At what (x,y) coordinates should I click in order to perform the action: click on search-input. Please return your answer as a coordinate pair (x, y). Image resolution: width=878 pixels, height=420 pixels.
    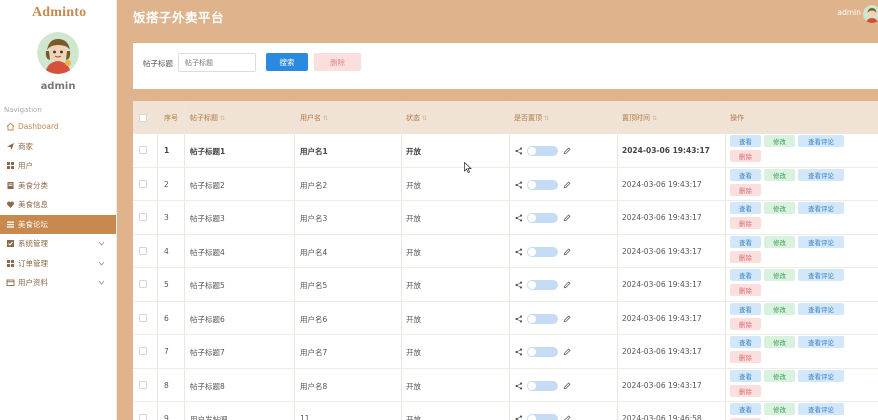
    Looking at the image, I should click on (217, 62).